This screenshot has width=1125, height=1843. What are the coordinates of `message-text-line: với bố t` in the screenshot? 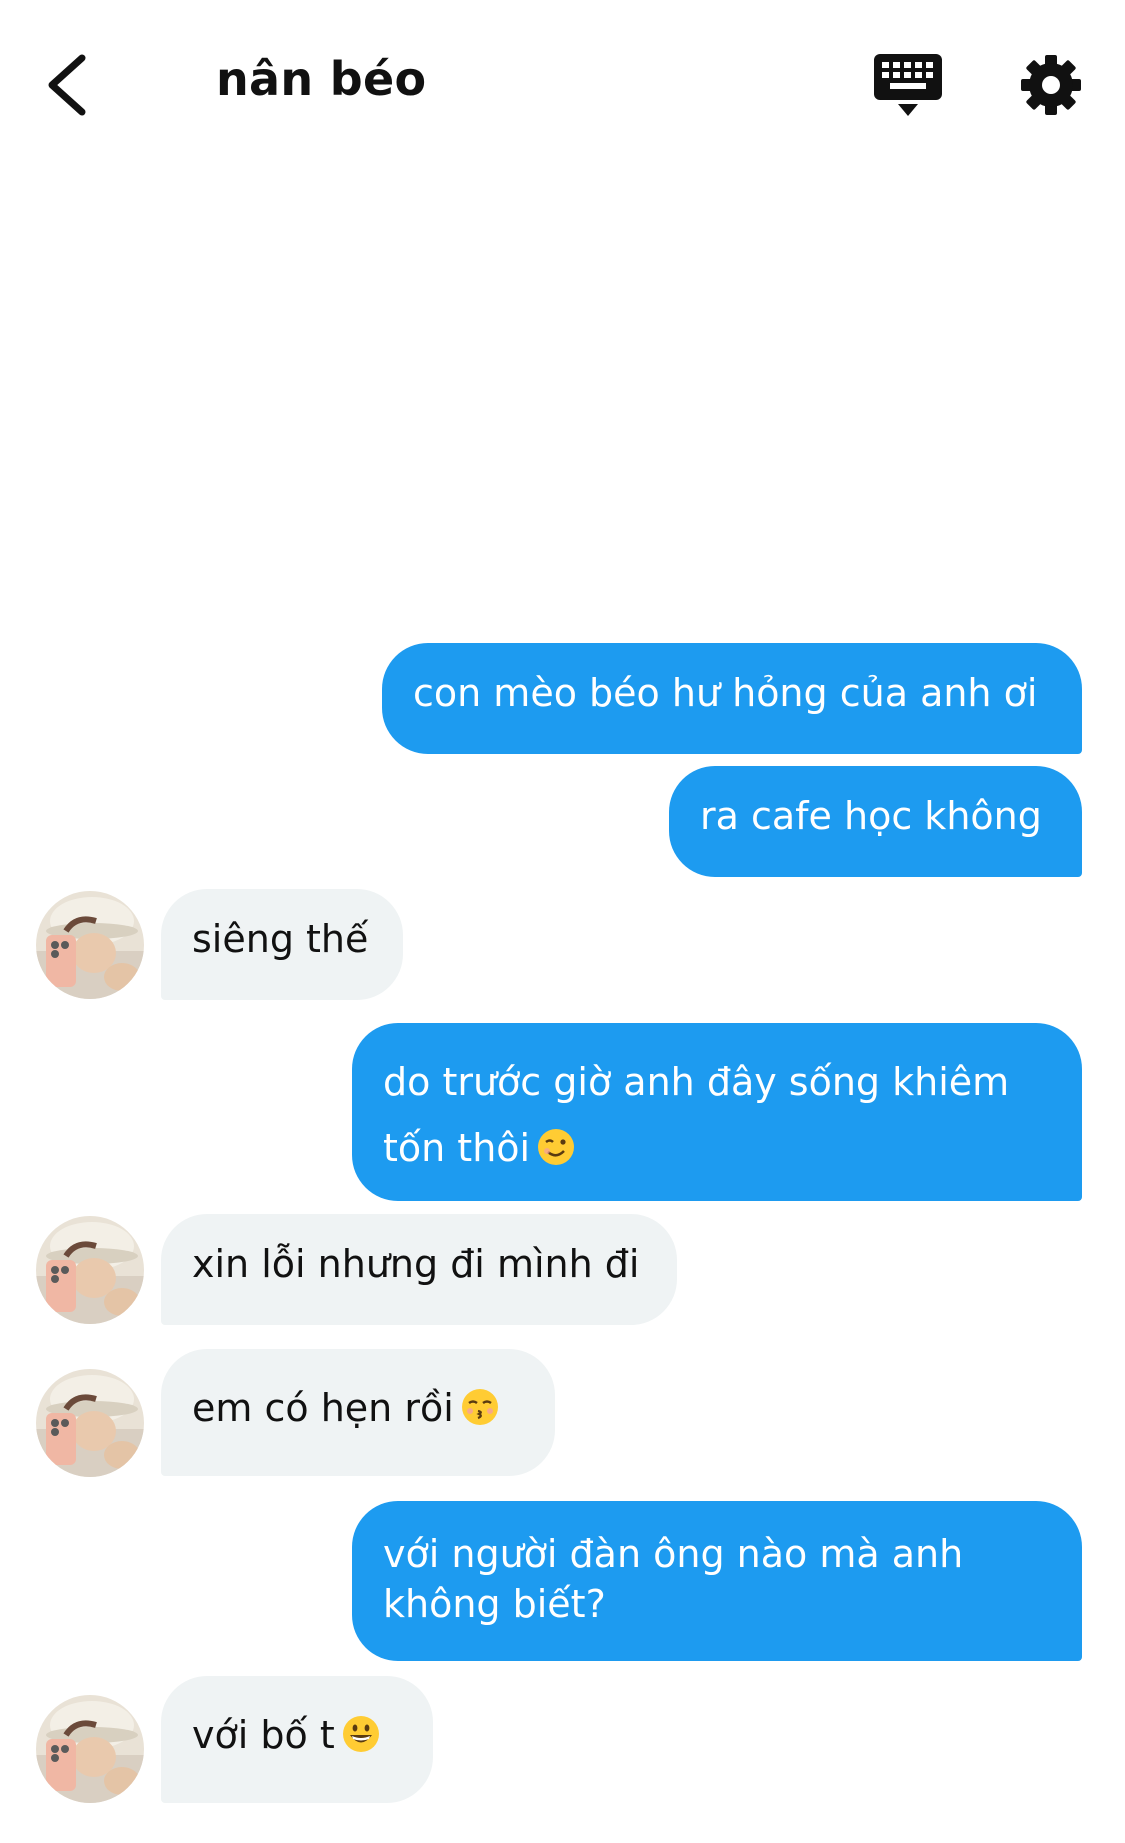 It's located at (312, 1736).